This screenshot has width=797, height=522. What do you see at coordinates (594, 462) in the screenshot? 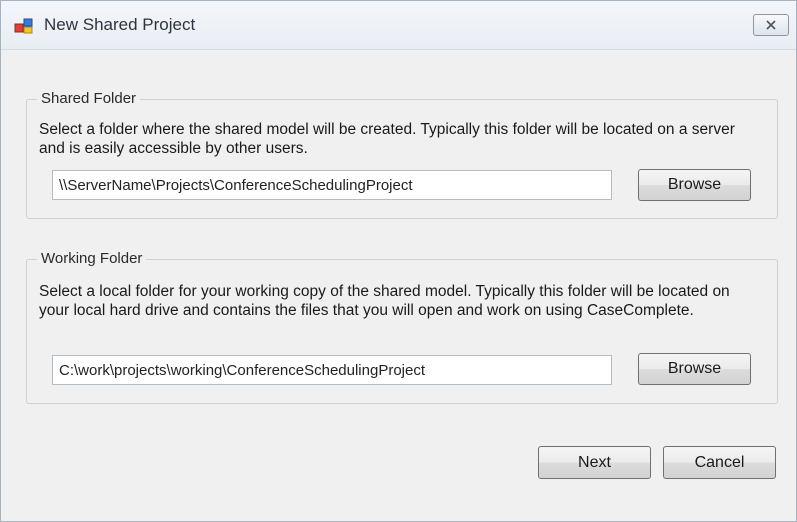
I see `next-button: Next` at bounding box center [594, 462].